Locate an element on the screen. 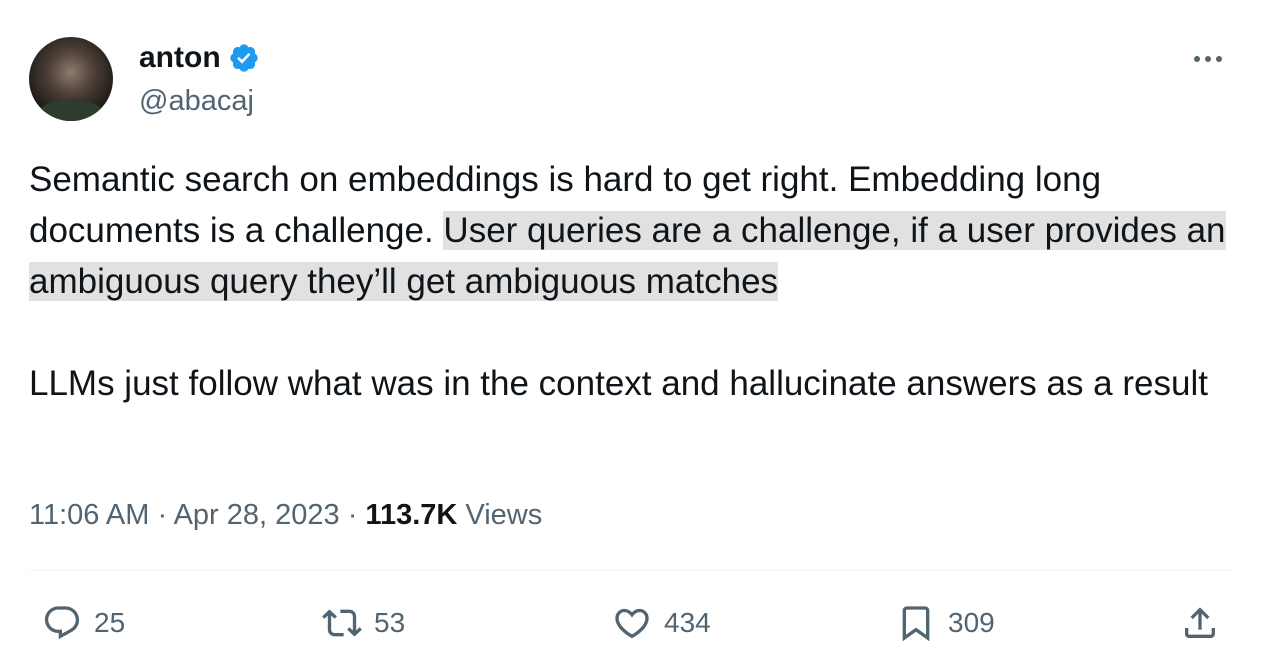 The width and height of the screenshot is (1261, 670). reply-count: 25 is located at coordinates (110, 622).